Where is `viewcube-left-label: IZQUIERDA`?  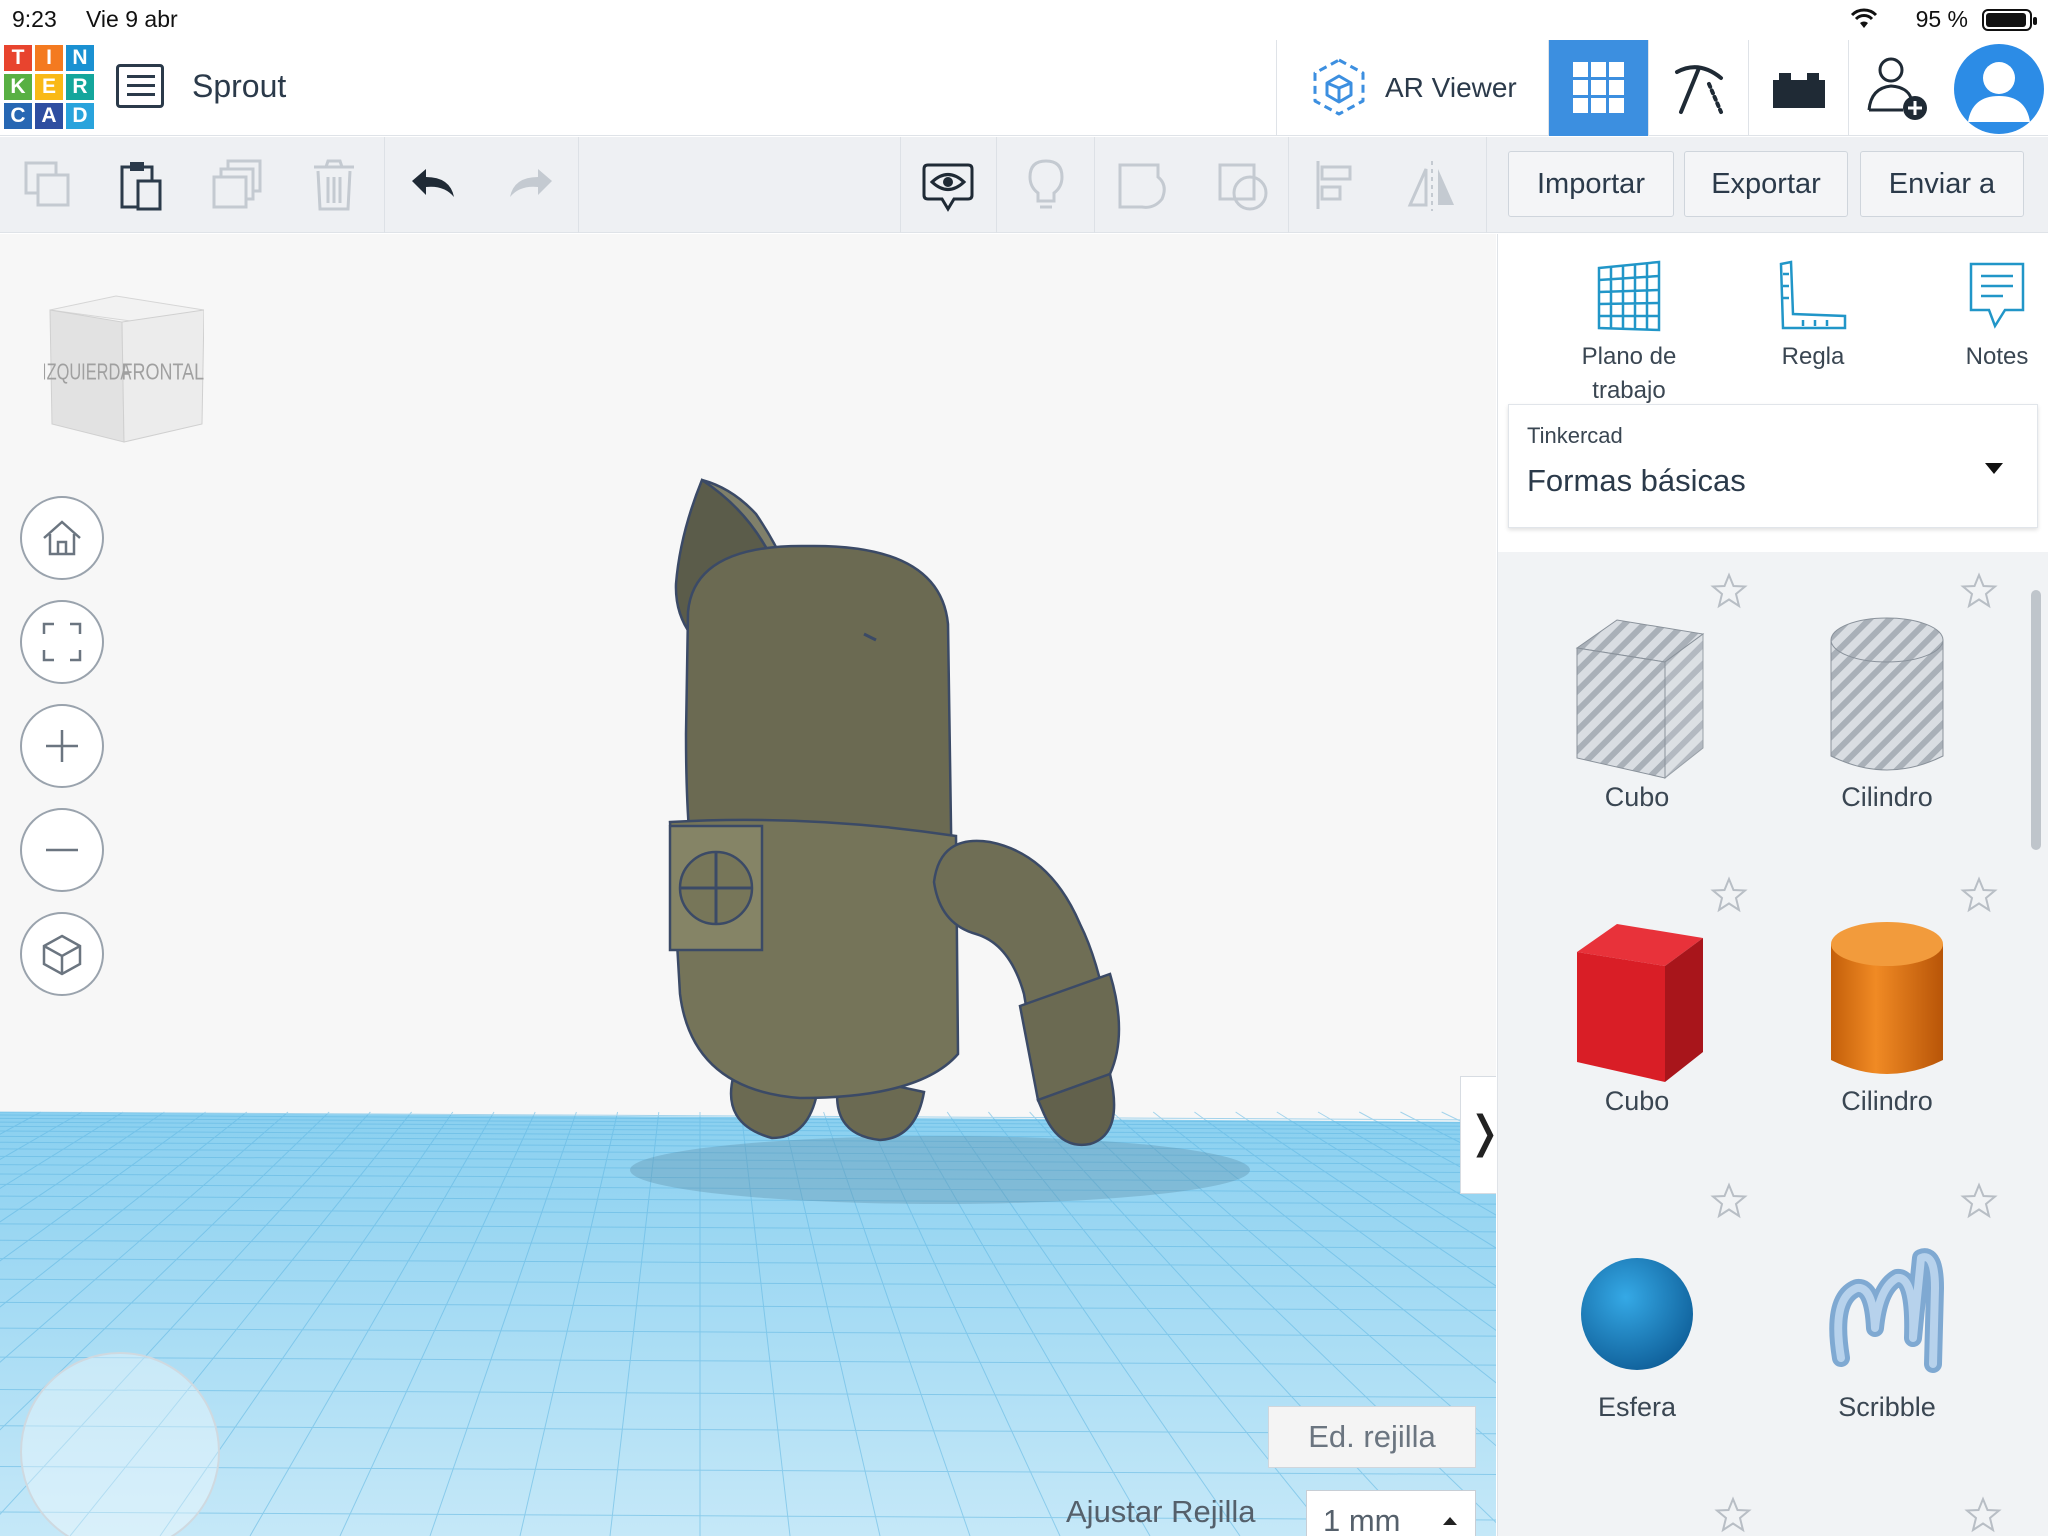 viewcube-left-label: IZQUIERDA is located at coordinates (88, 372).